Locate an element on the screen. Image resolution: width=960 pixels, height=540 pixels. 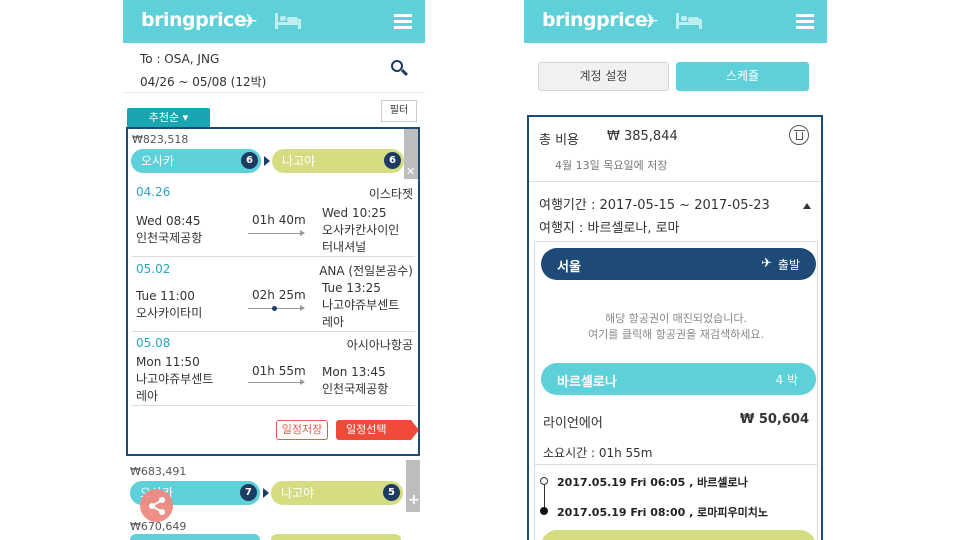
search-summary: To : OSA, JNG 04/26 ~ 05/08 (12박) is located at coordinates (274, 68).